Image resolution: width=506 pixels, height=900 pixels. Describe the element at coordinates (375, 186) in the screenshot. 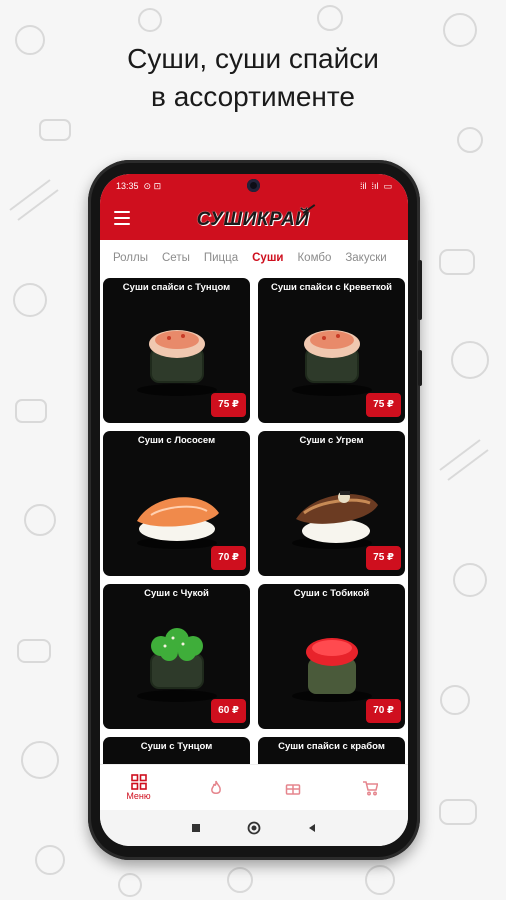

I see `network-icon: ⁞ıl` at that location.